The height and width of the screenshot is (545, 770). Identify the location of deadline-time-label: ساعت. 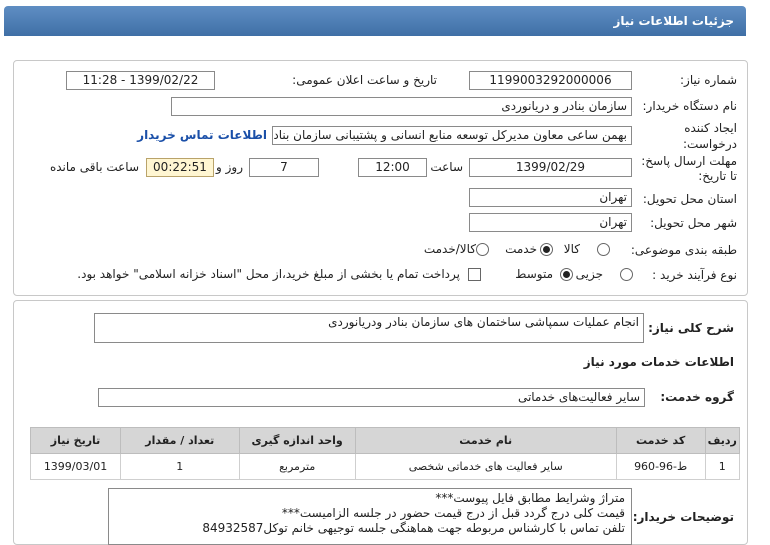
(446, 167).